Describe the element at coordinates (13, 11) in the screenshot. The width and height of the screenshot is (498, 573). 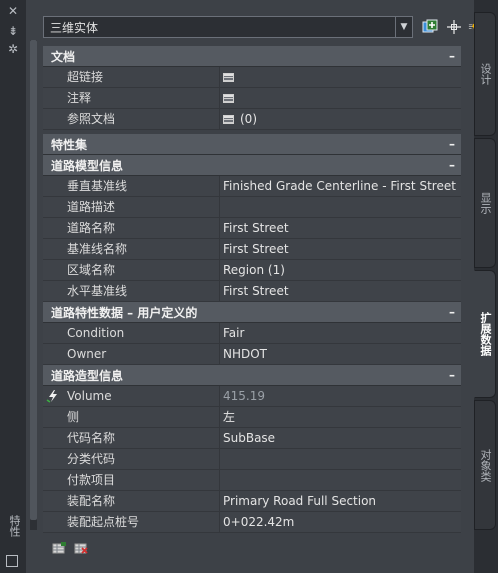
I see `close-icon: ✕` at that location.